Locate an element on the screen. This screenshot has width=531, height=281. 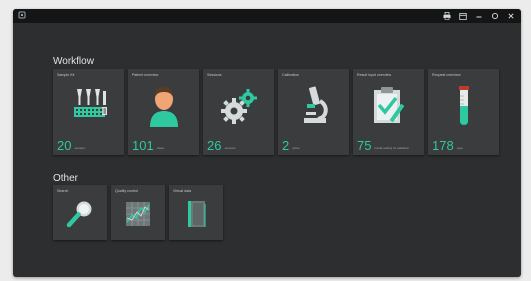
book-icon is located at coordinates (196, 214).